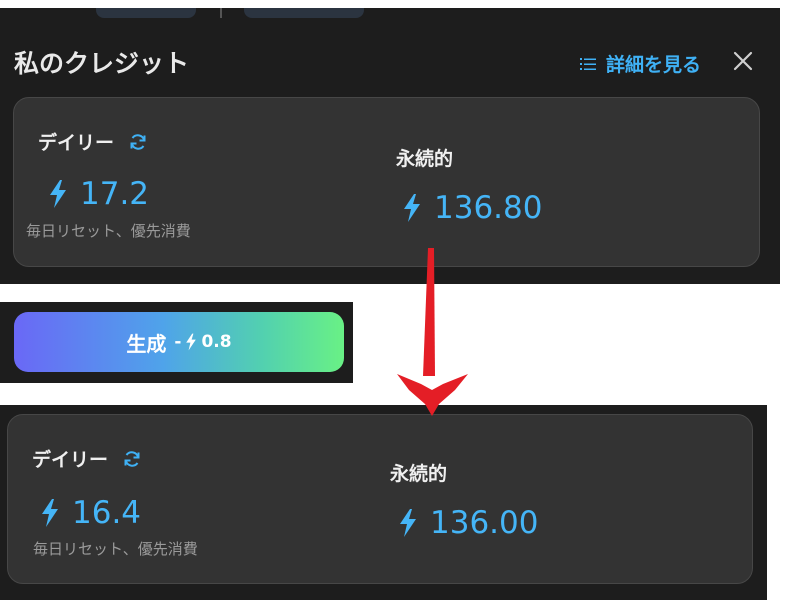  I want to click on generate-strip: 生成 - 0.8, so click(176, 342).